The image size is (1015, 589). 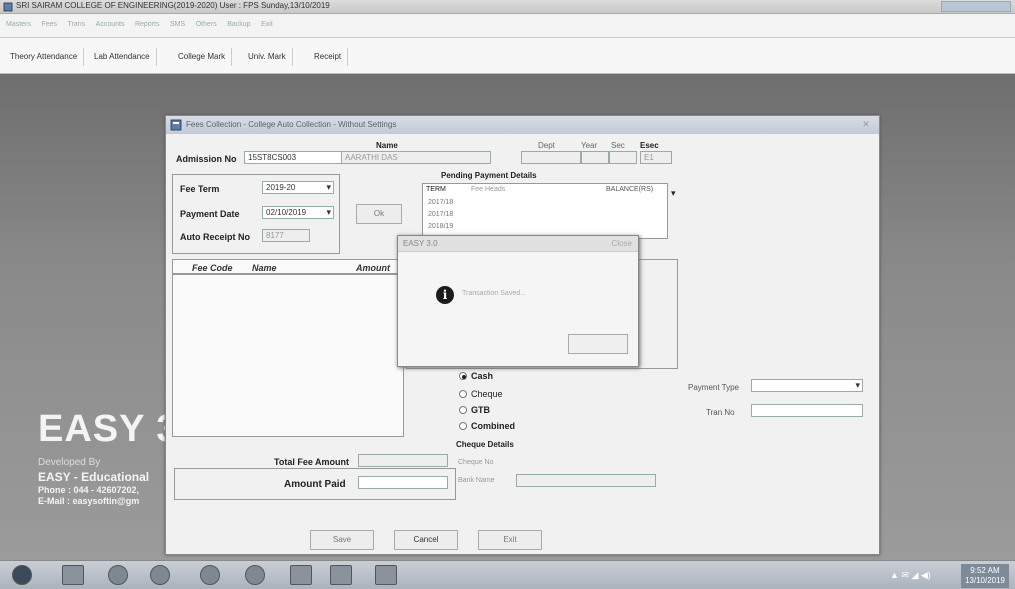 I want to click on cheque-radio, so click(x=463, y=394).